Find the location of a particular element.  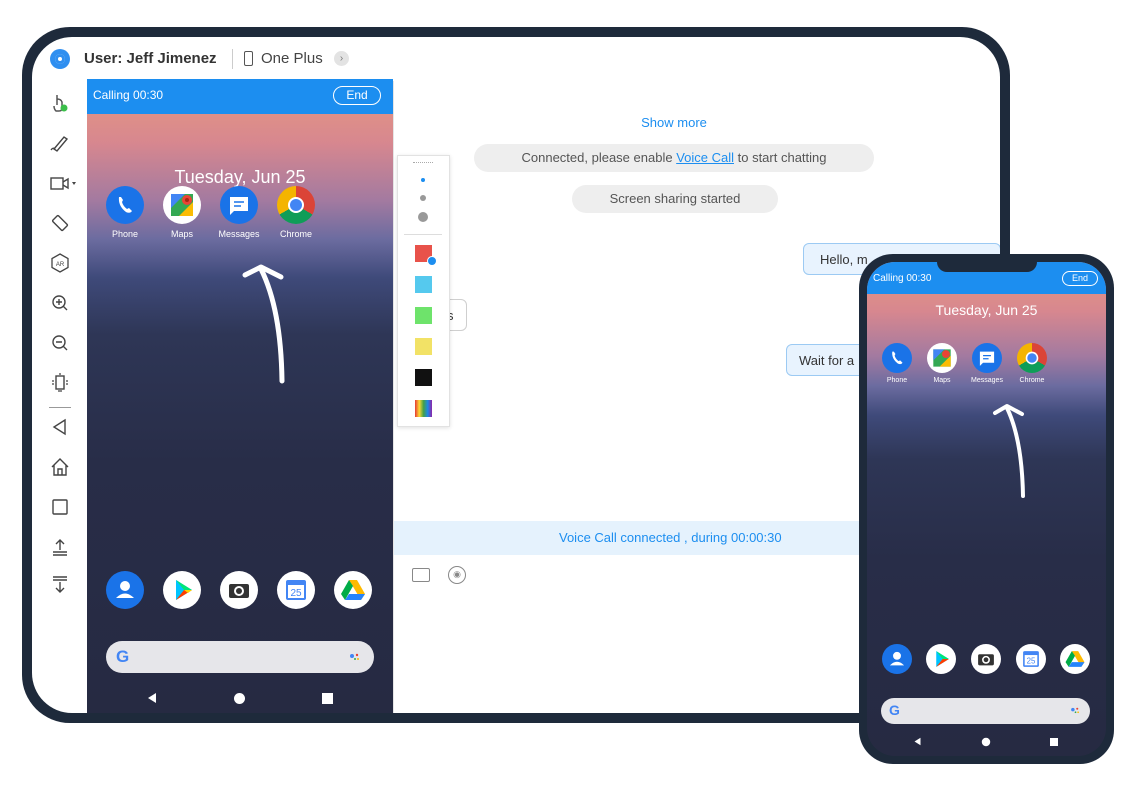

show-more-link: Show more is located at coordinates (674, 122).